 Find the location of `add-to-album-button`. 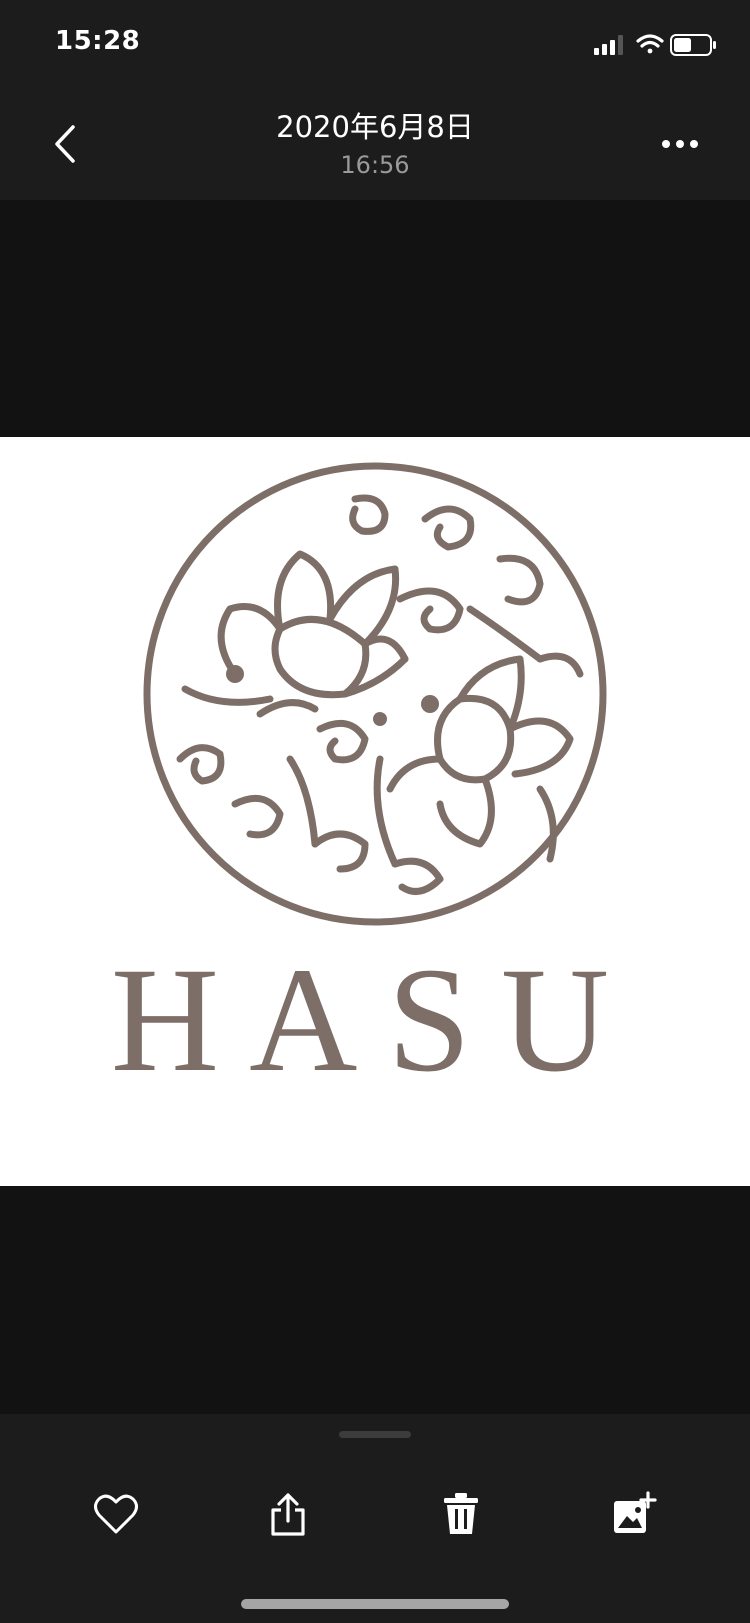

add-to-album-button is located at coordinates (634, 1514).